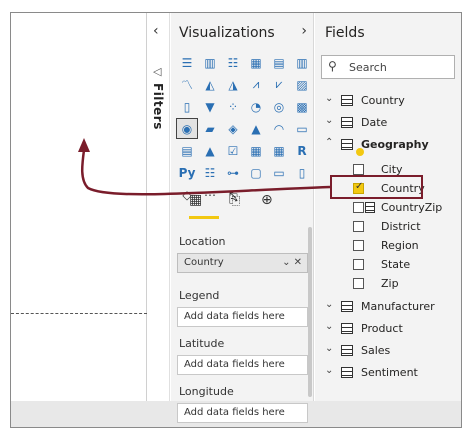 The width and height of the screenshot is (474, 438). Describe the element at coordinates (210, 62) in the screenshot. I see `stacked-column-chart-icon: ▥` at that location.